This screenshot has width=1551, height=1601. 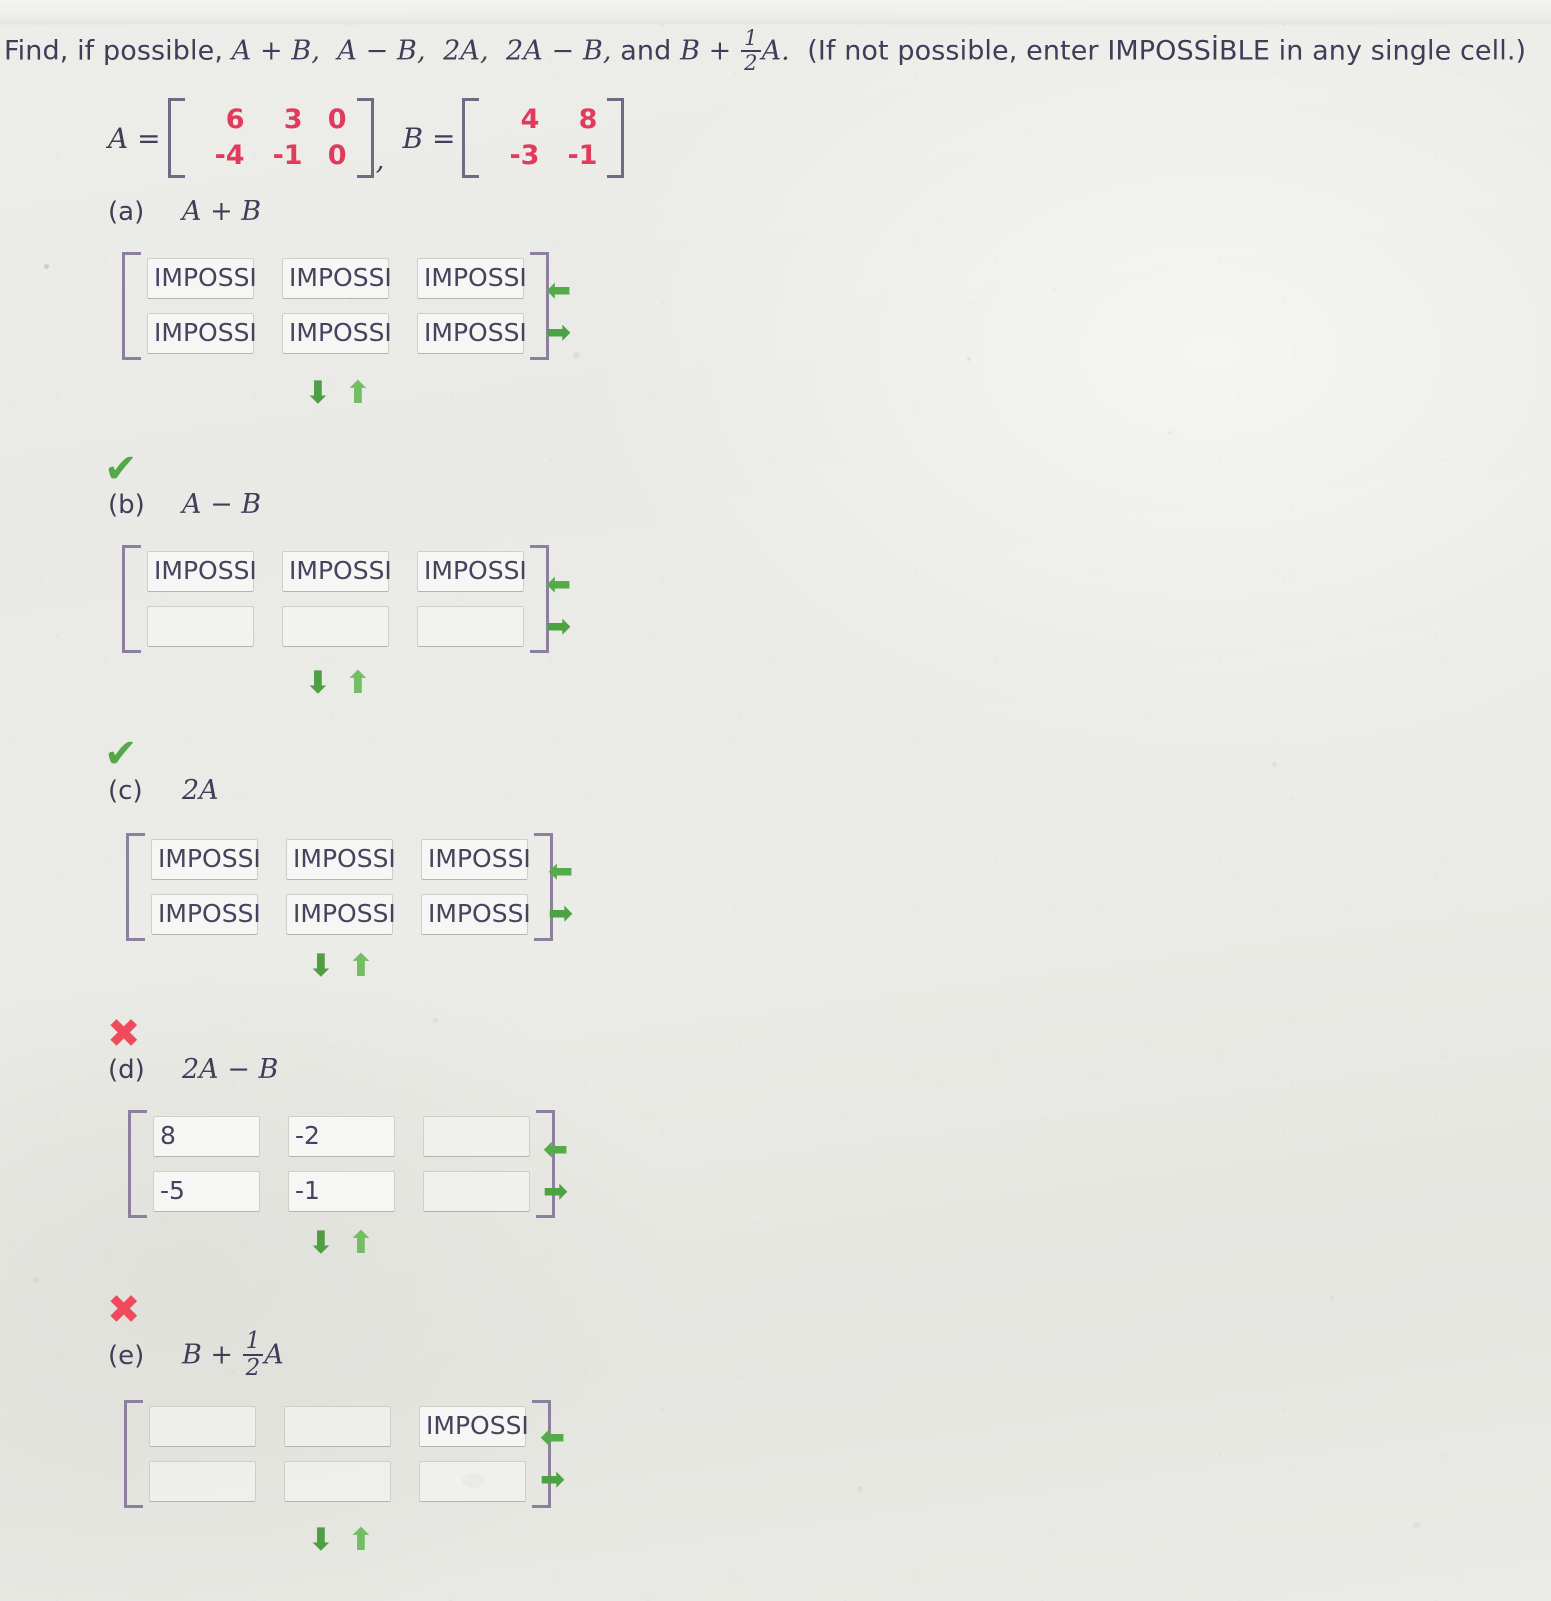 I want to click on answer-a-input-1-2: IMPOSSI, so click(x=472, y=333).